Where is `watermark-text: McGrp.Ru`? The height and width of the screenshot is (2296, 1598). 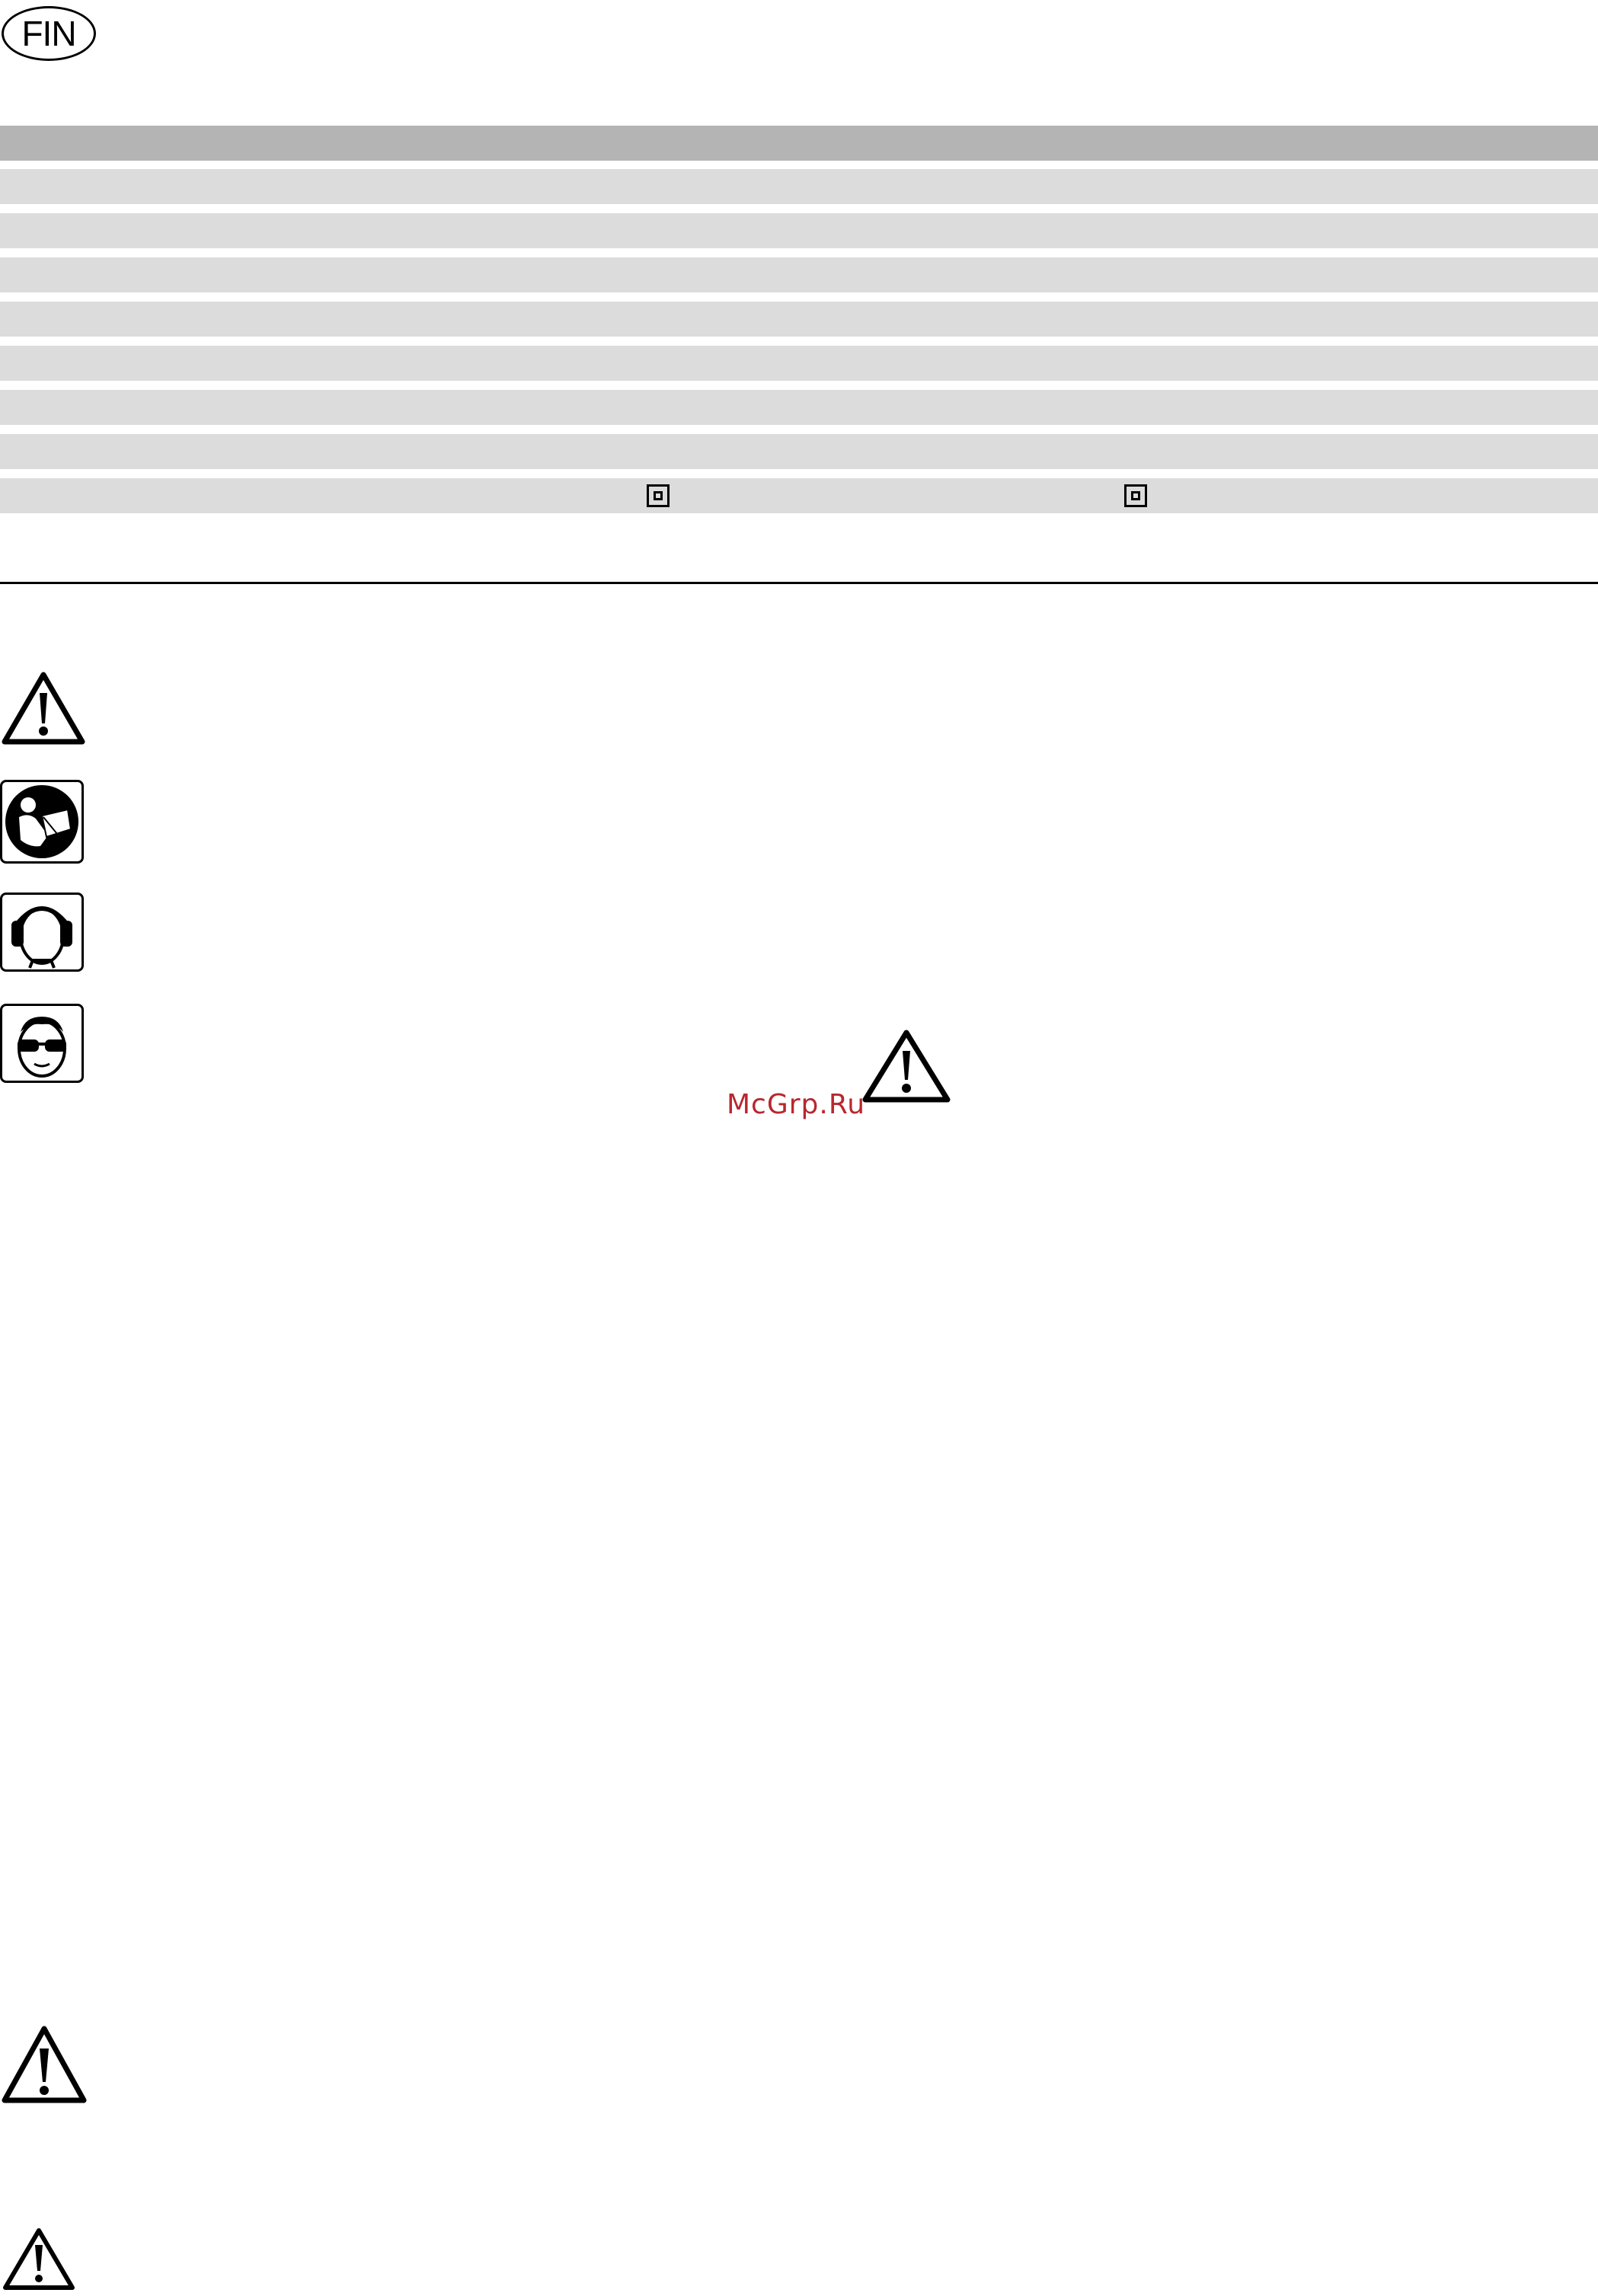 watermark-text: McGrp.Ru is located at coordinates (796, 1105).